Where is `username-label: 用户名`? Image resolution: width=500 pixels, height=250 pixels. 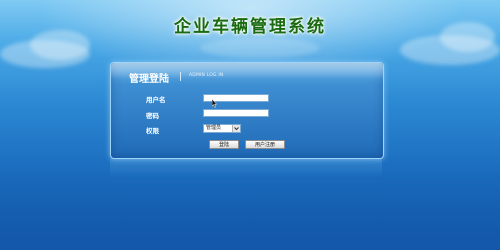 username-label: 用户名 is located at coordinates (156, 100).